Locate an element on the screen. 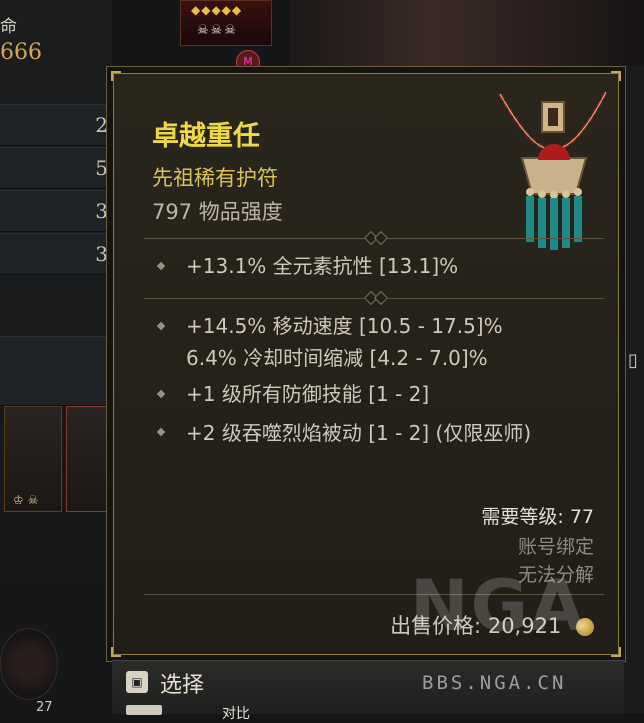 This screenshot has height=723, width=644. inventory-slot: ♔ ☠ is located at coordinates (33, 459).